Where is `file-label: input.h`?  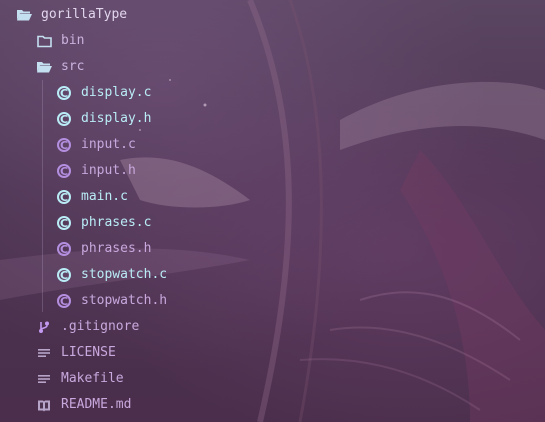 file-label: input.h is located at coordinates (108, 170).